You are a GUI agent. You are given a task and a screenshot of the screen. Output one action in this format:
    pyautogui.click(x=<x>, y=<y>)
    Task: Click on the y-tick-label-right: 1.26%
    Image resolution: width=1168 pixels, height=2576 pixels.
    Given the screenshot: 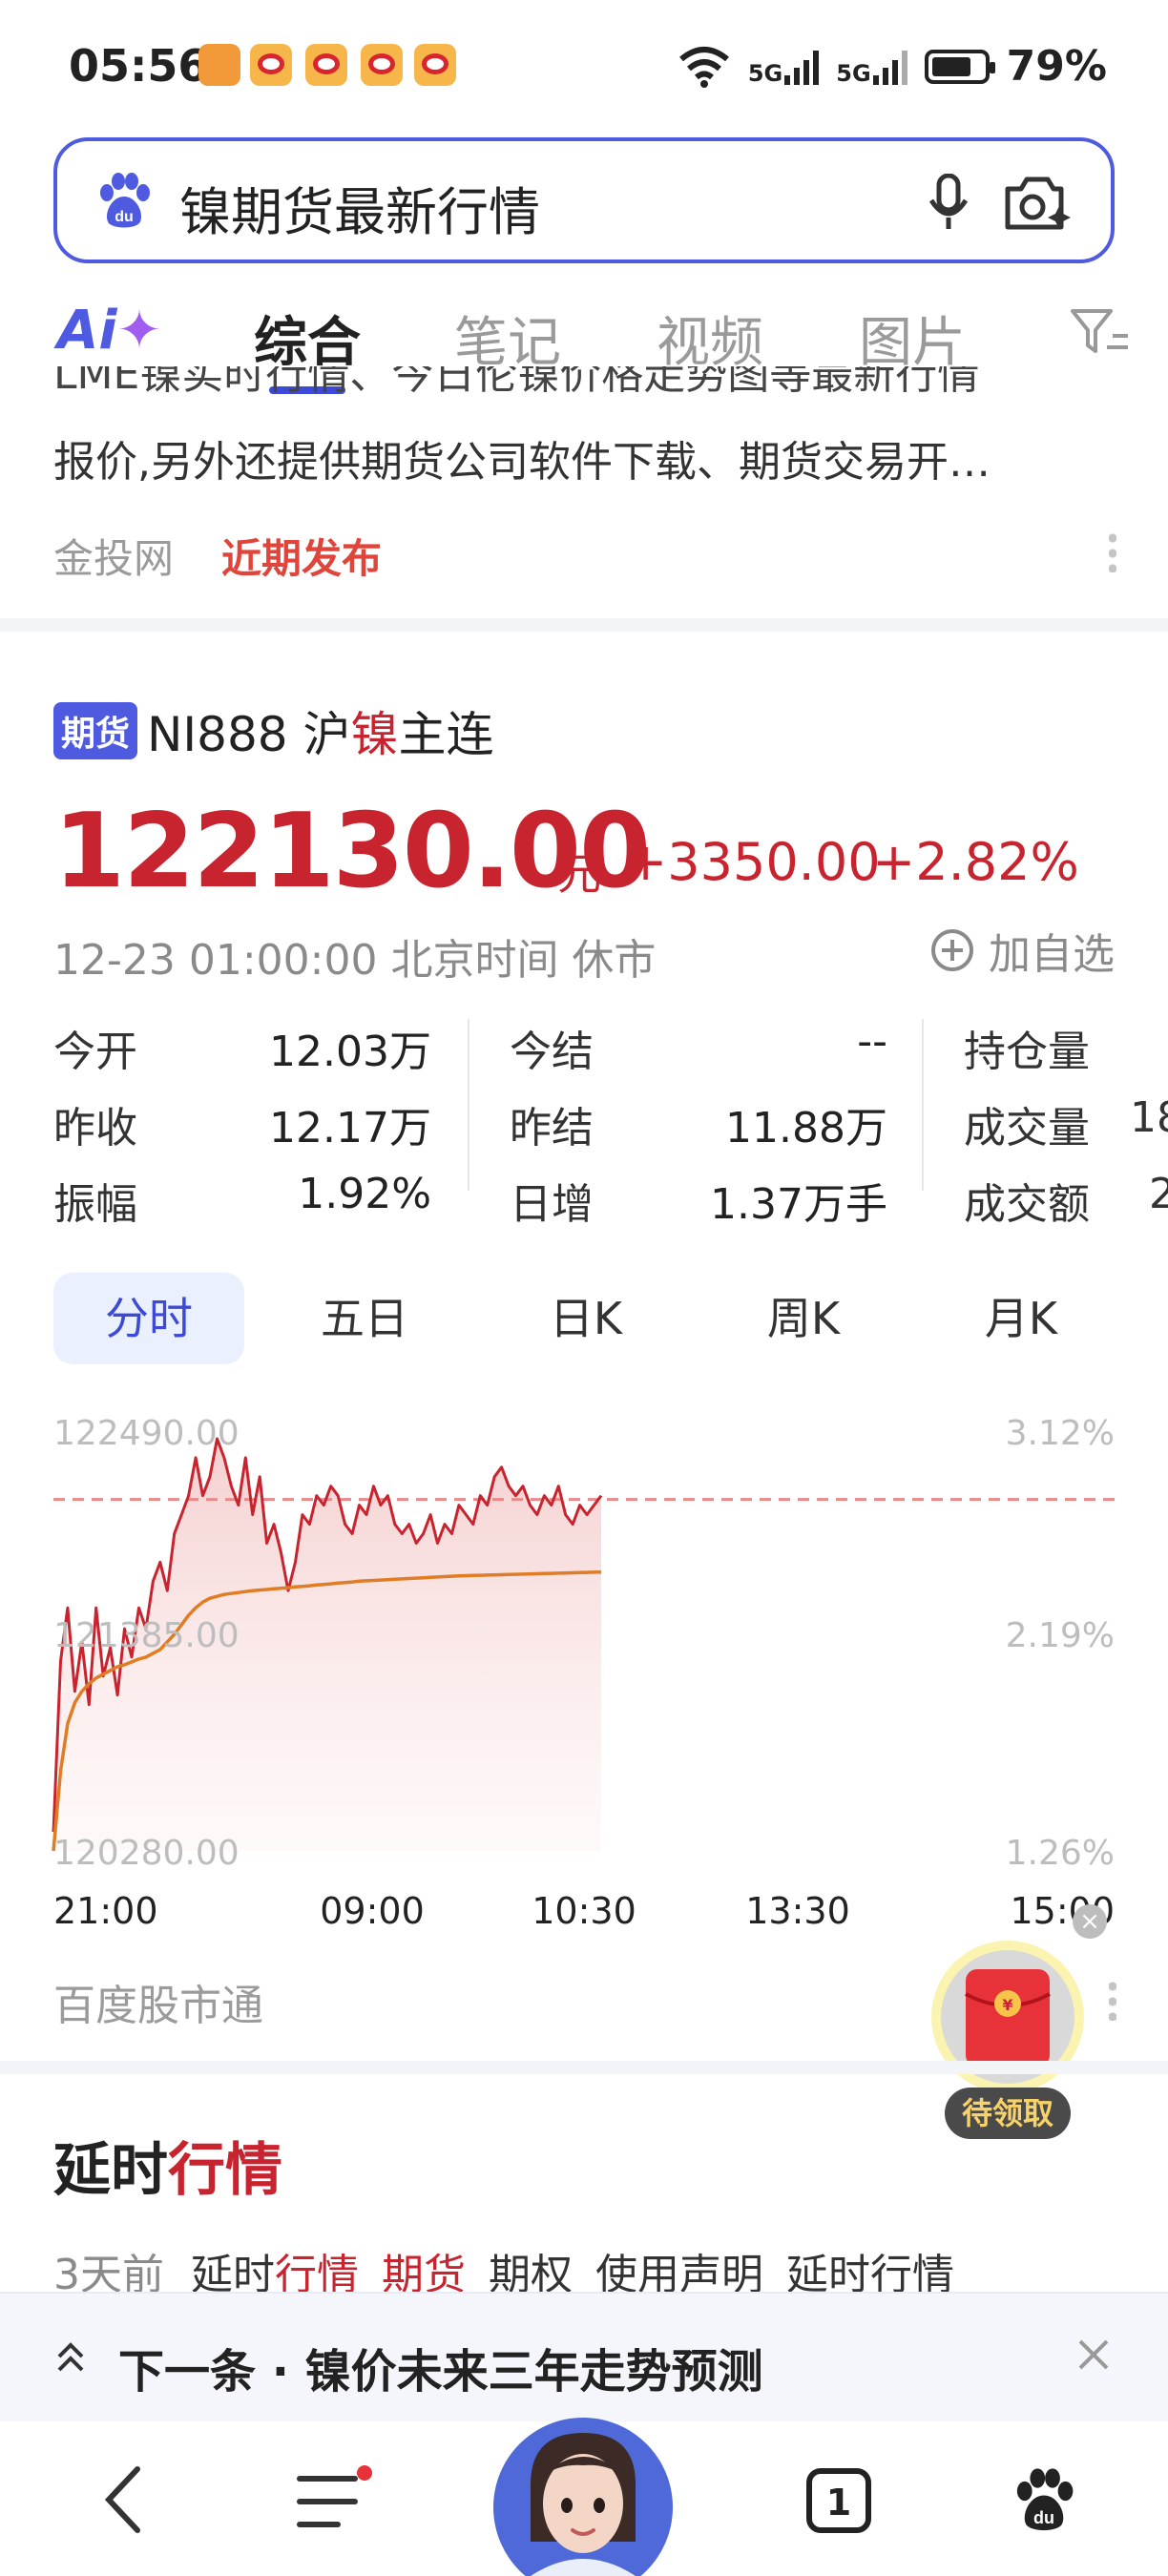 What is the action you would take?
    pyautogui.click(x=1060, y=1853)
    